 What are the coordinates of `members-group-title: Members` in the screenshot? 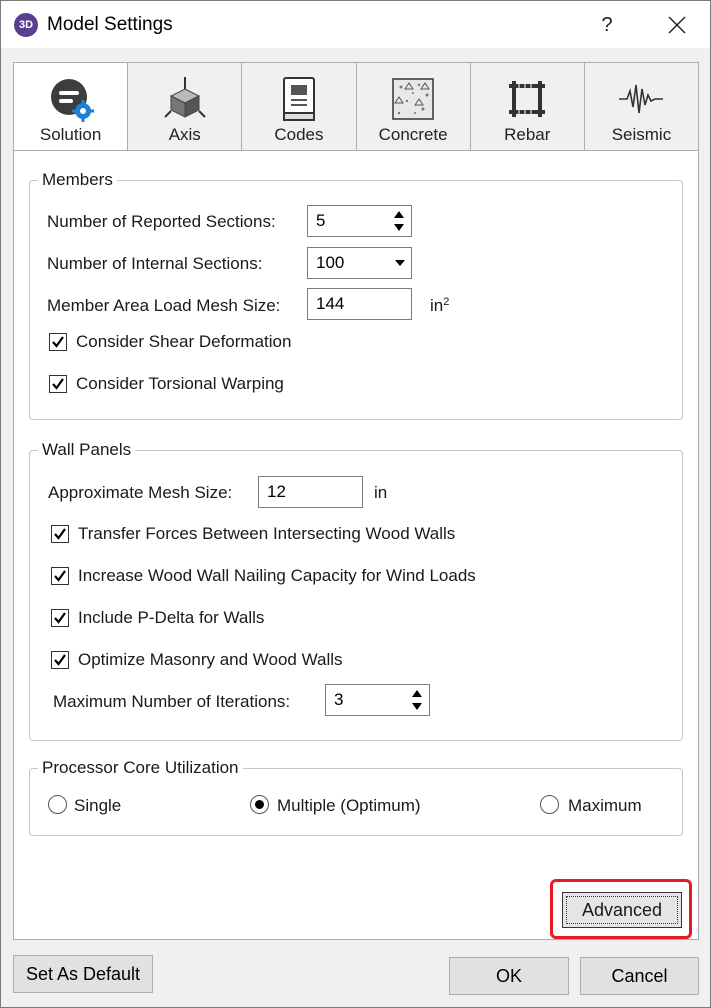 It's located at (77, 180).